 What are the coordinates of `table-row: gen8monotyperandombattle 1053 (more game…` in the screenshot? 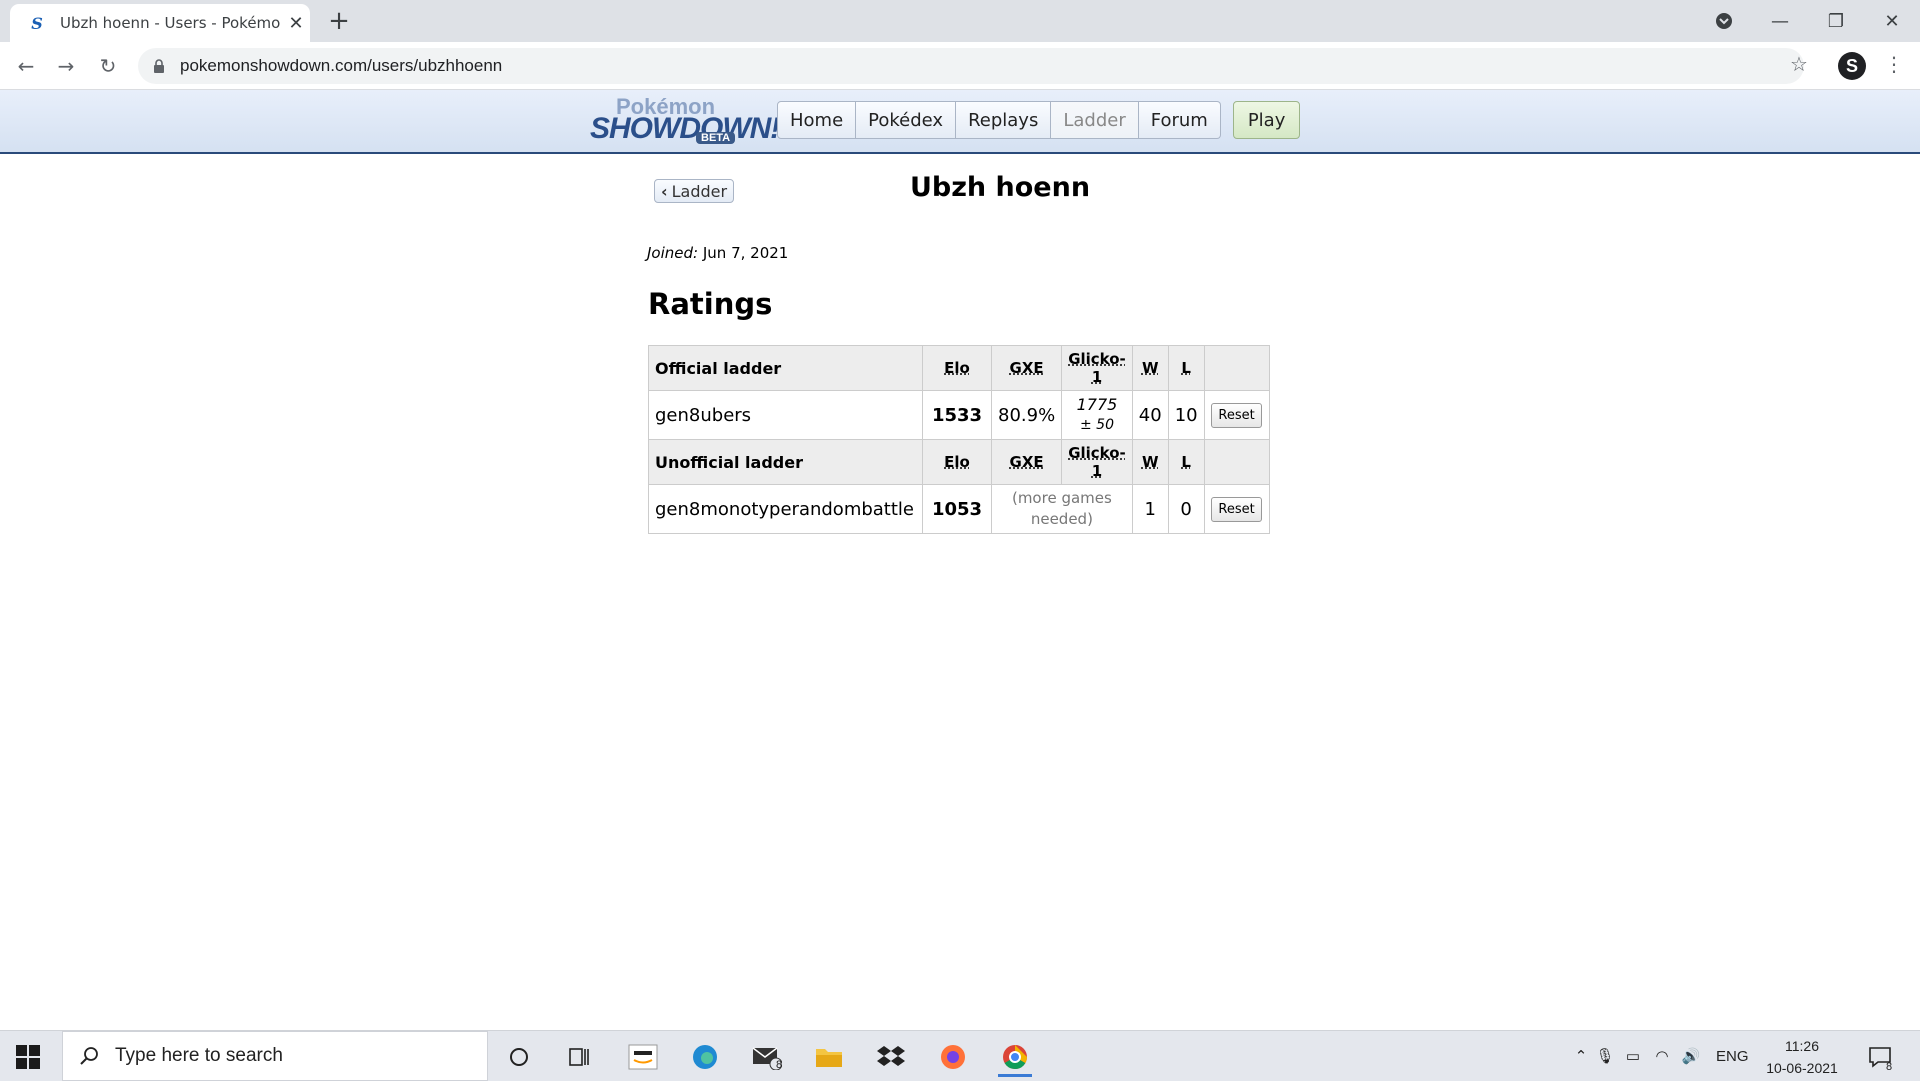 It's located at (959, 509).